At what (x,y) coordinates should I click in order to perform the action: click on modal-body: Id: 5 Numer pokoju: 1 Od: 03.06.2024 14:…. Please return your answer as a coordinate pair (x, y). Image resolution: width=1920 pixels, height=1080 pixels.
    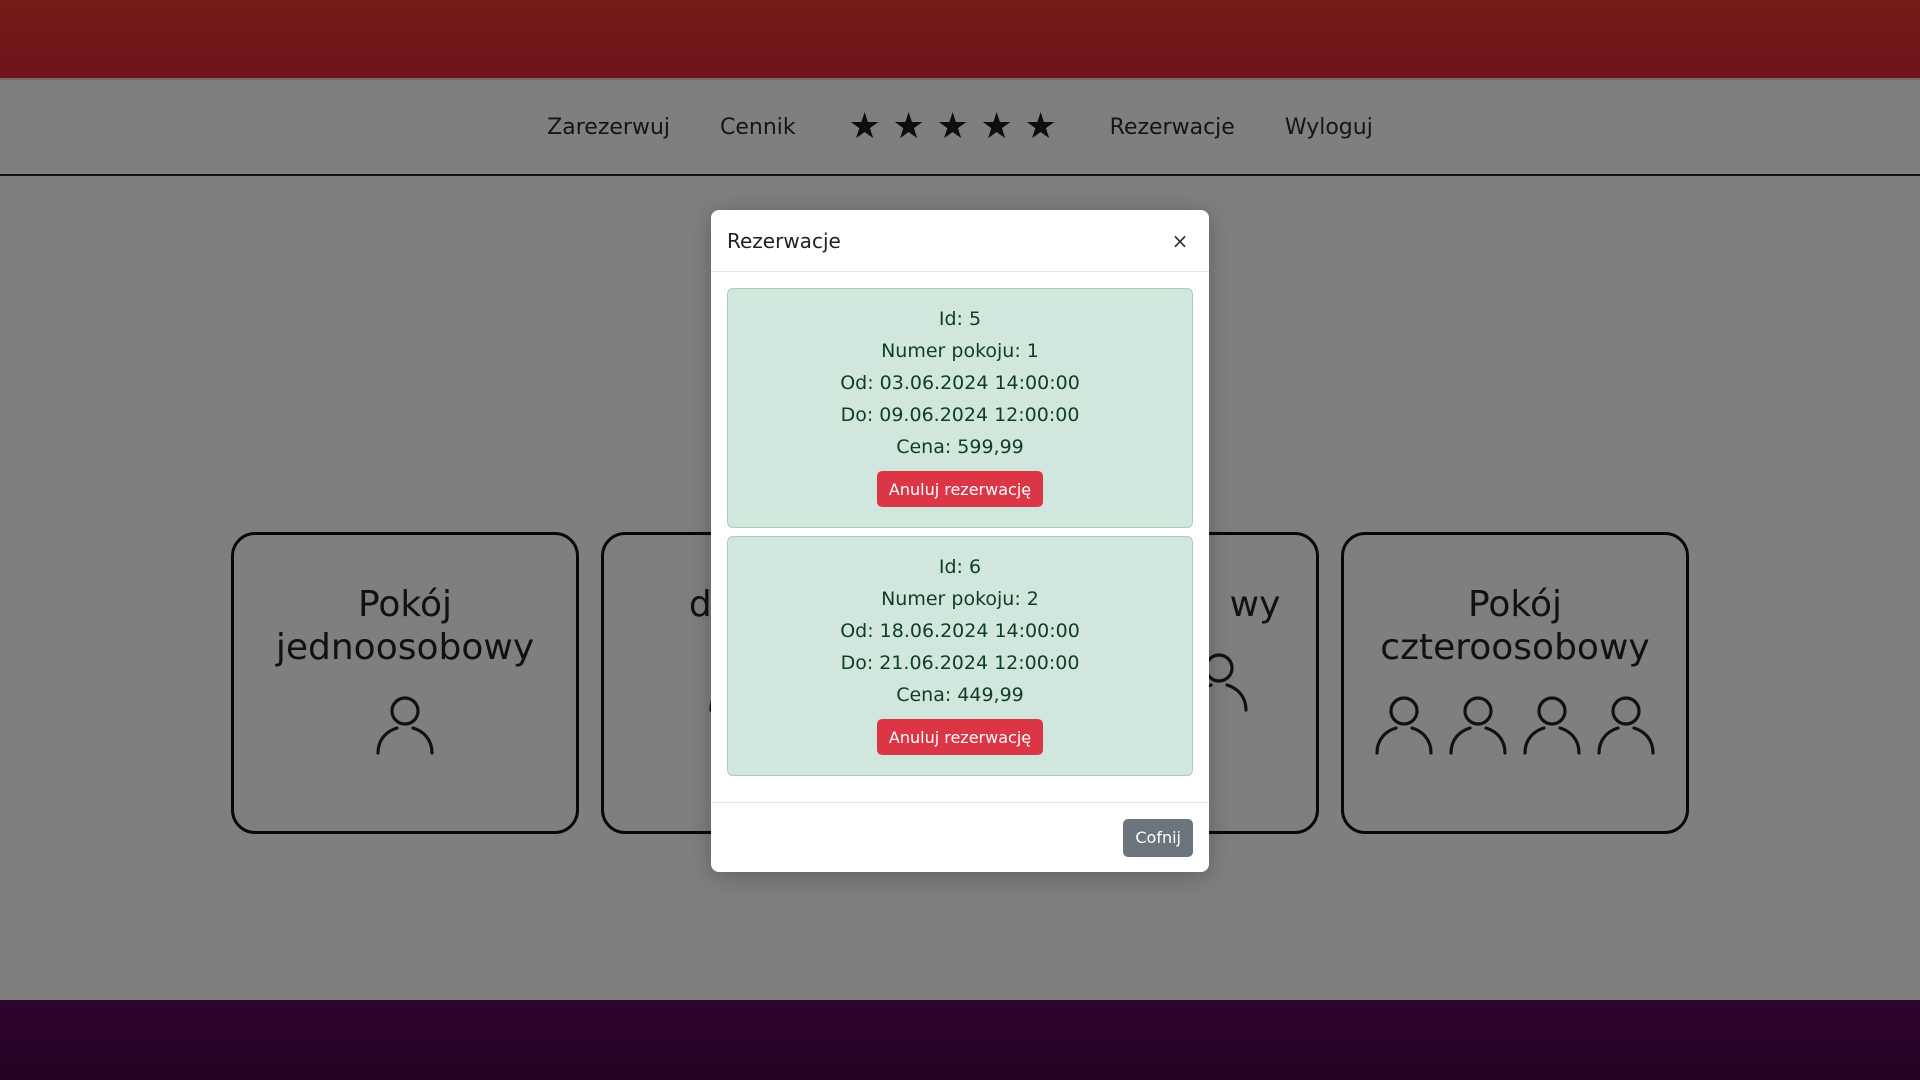
    Looking at the image, I should click on (960, 524).